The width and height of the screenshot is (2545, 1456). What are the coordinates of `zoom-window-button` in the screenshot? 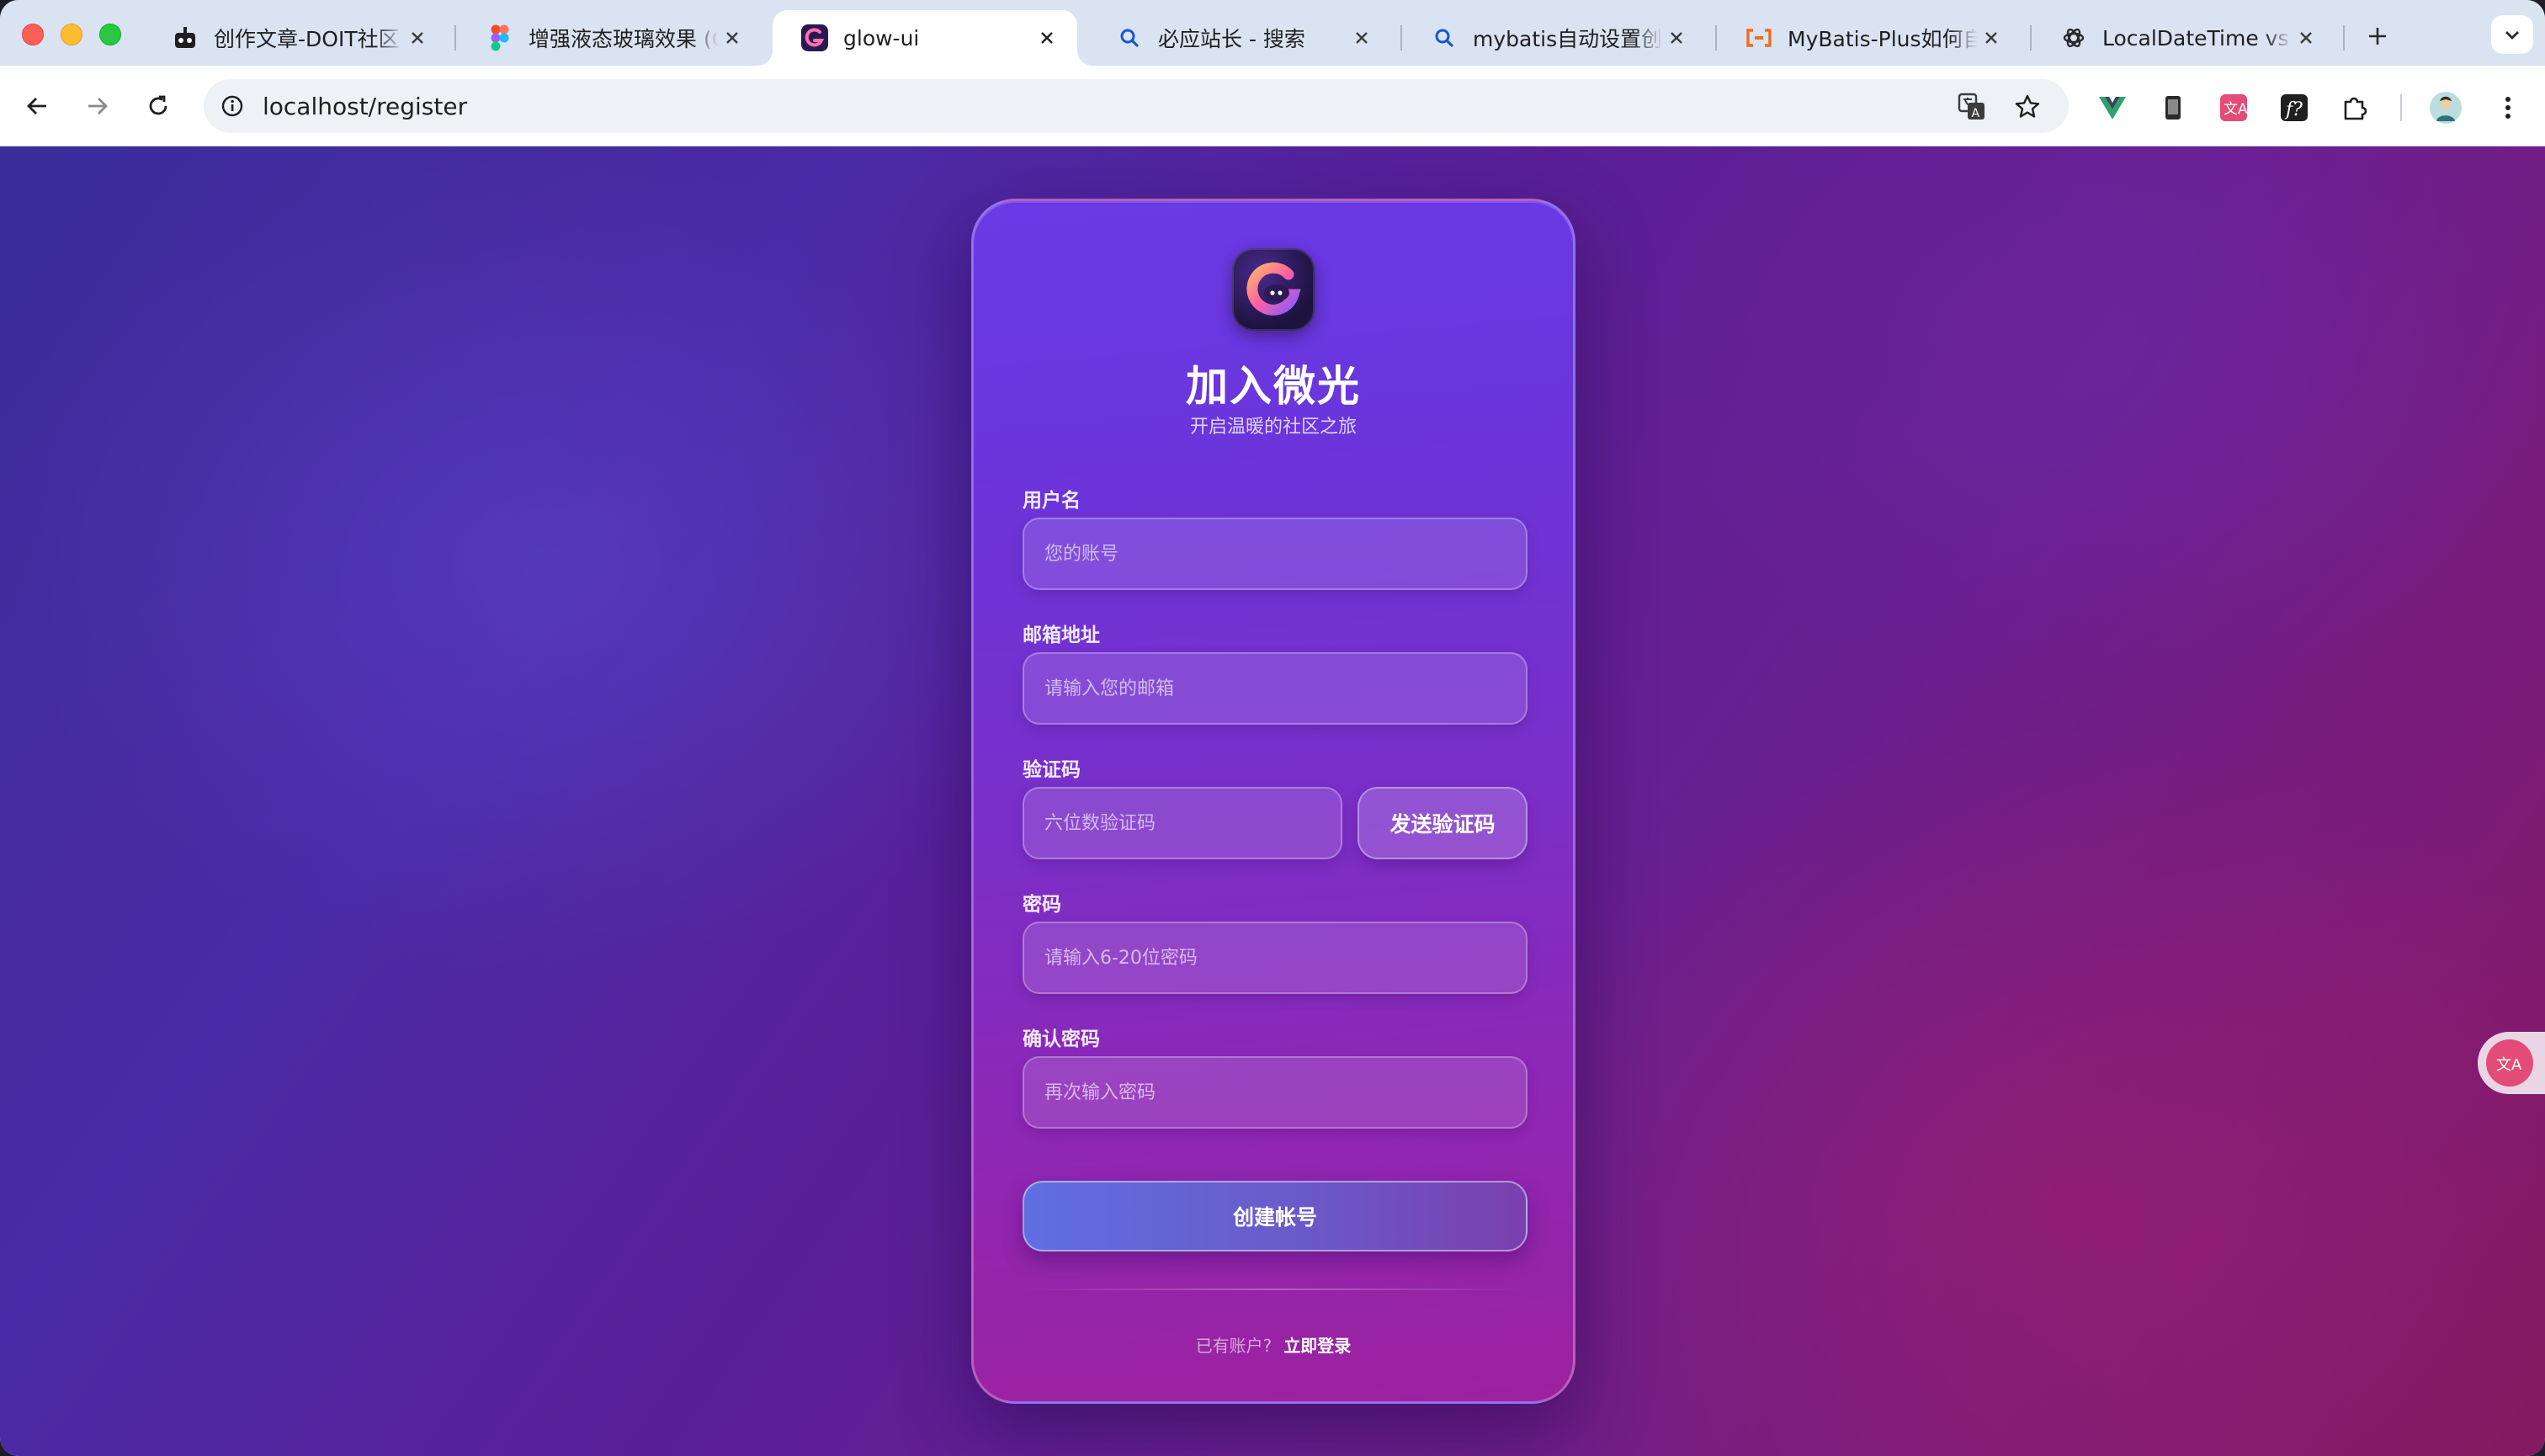 It's located at (110, 35).